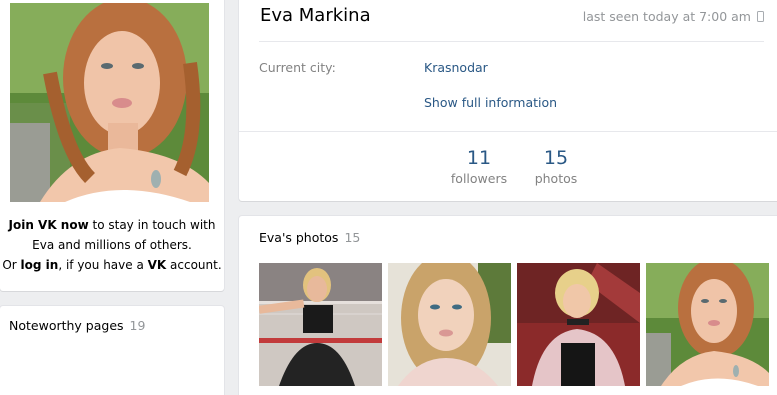 This screenshot has height=395, width=777. I want to click on noteworthy-pages-block: Noteworthy pages 19, so click(112, 350).